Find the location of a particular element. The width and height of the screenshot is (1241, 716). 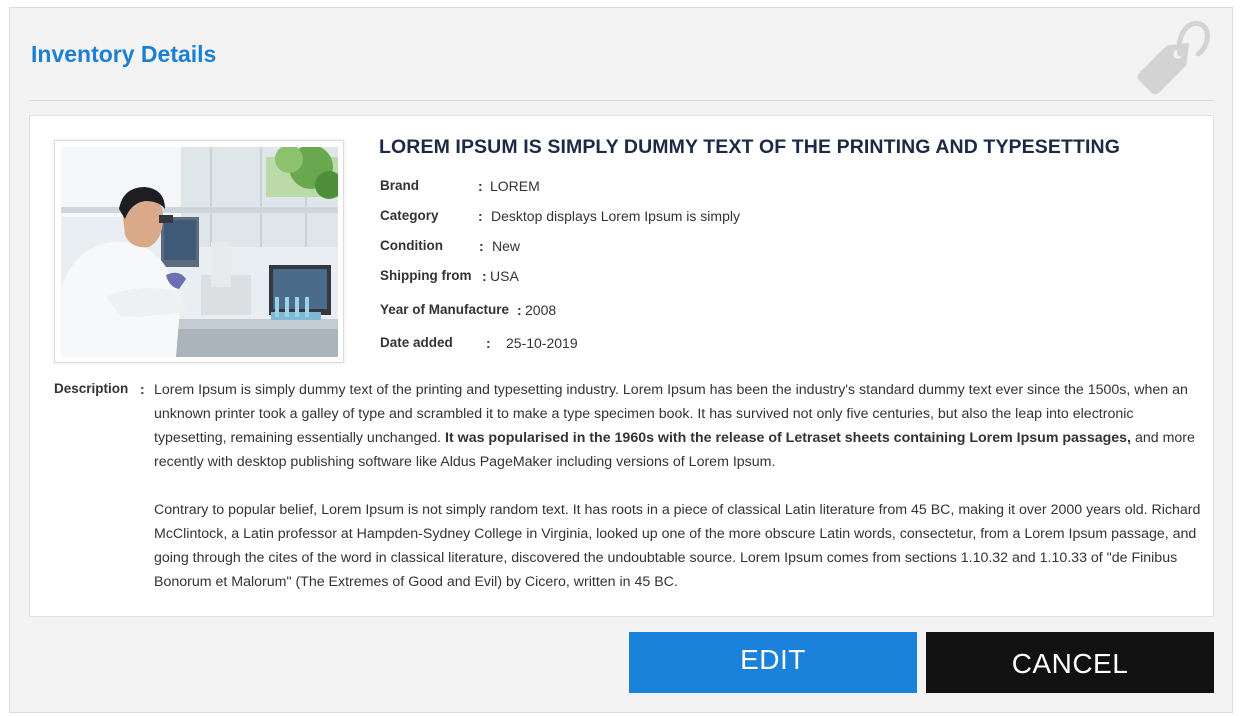

spec-value-brand: LOREM is located at coordinates (515, 186).